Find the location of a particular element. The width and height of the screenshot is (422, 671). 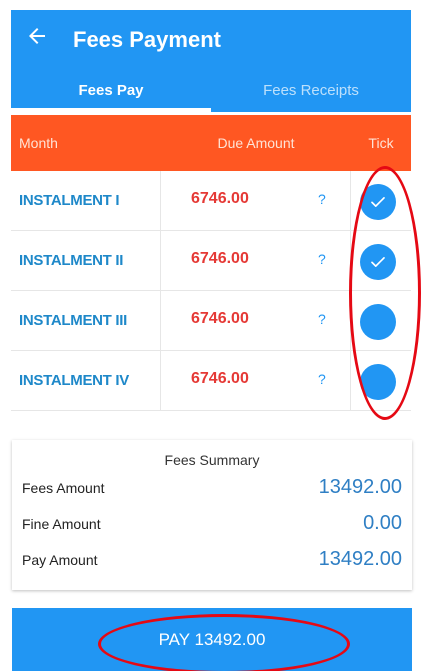

fees-amount-label: Fees Amount is located at coordinates (63, 488).